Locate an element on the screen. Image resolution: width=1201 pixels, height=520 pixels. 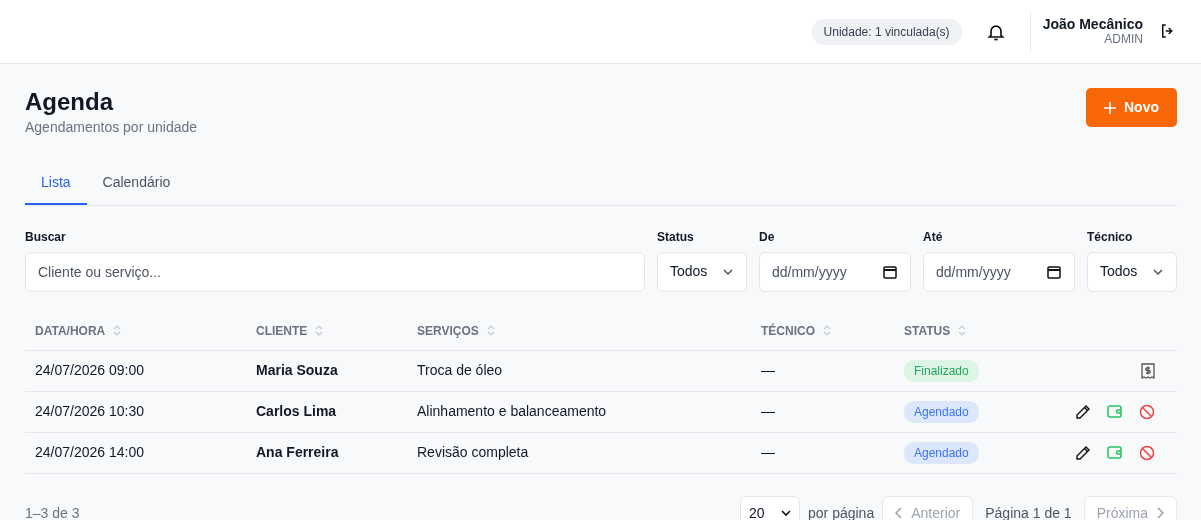
filter-label: De is located at coordinates (767, 237).